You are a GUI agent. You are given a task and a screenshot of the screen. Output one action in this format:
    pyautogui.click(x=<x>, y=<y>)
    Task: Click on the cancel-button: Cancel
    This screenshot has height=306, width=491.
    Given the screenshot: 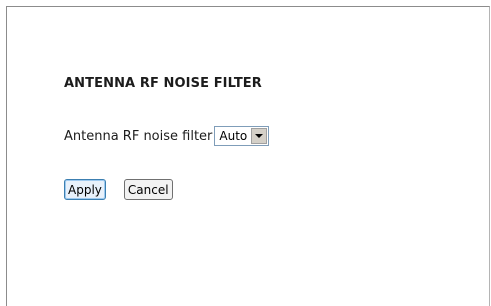 What is the action you would take?
    pyautogui.click(x=148, y=189)
    